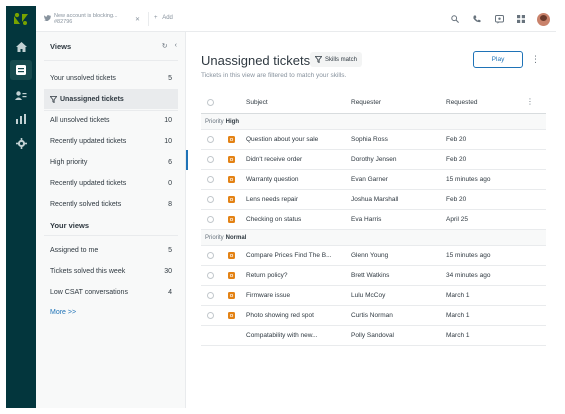  I want to click on tab-text: New account is blocking... #82796, so click(86, 19).